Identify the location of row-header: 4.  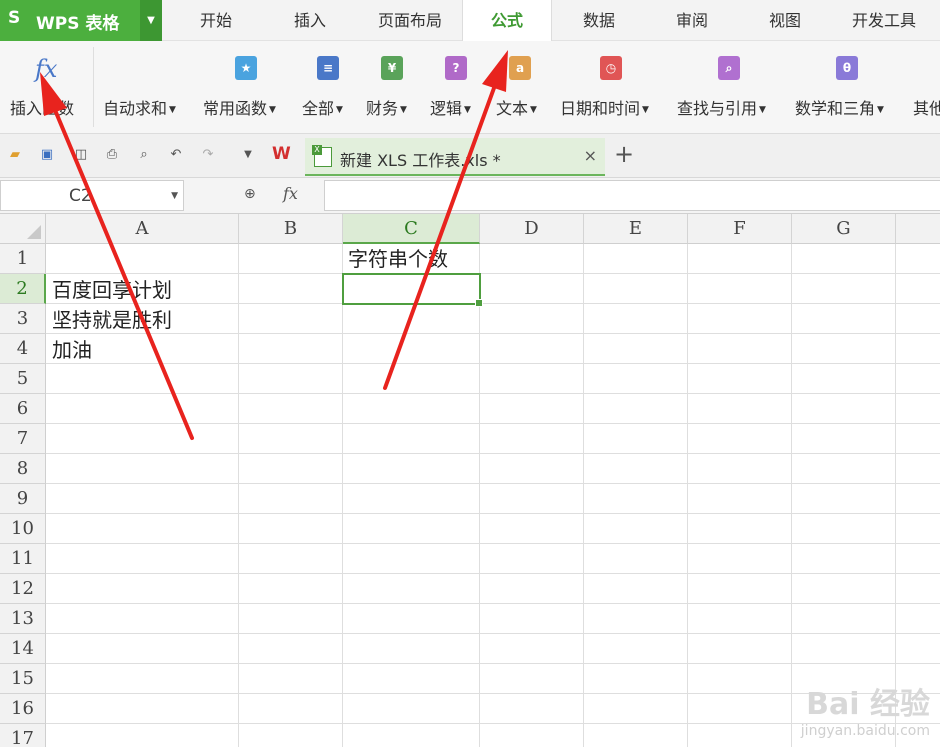
(23, 349).